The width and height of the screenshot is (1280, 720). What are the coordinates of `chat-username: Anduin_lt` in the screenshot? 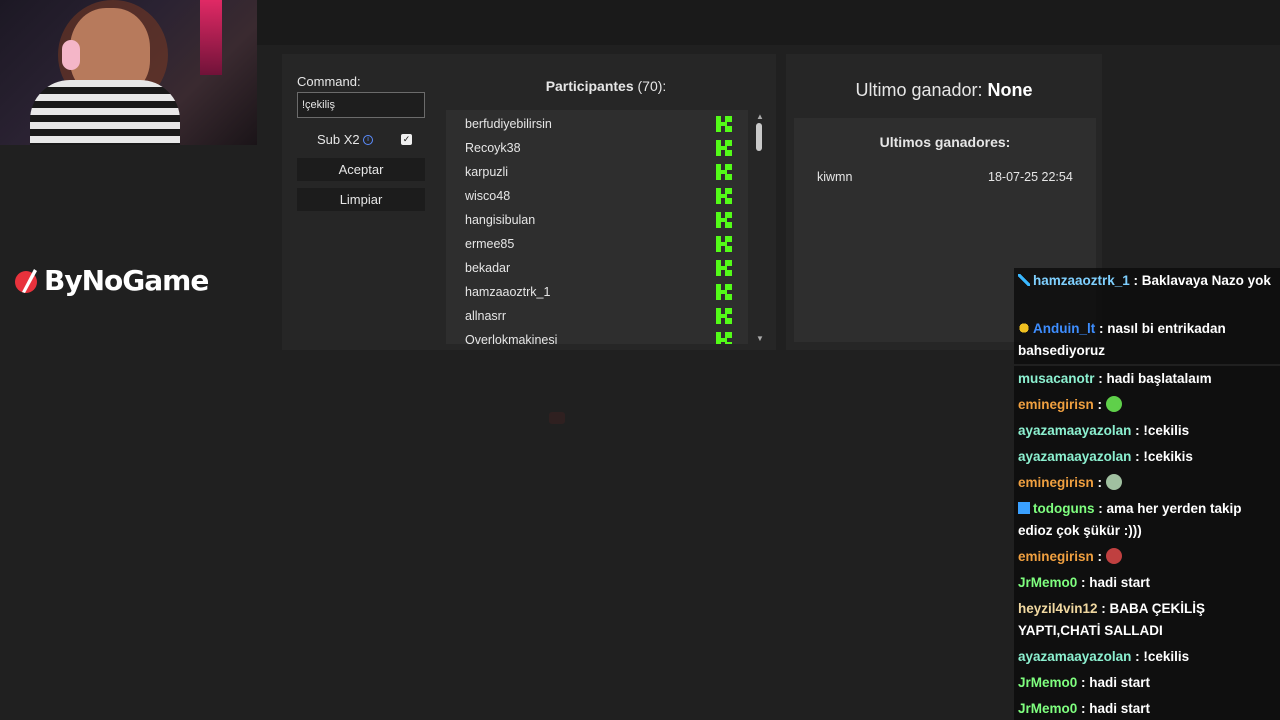 It's located at (1064, 328).